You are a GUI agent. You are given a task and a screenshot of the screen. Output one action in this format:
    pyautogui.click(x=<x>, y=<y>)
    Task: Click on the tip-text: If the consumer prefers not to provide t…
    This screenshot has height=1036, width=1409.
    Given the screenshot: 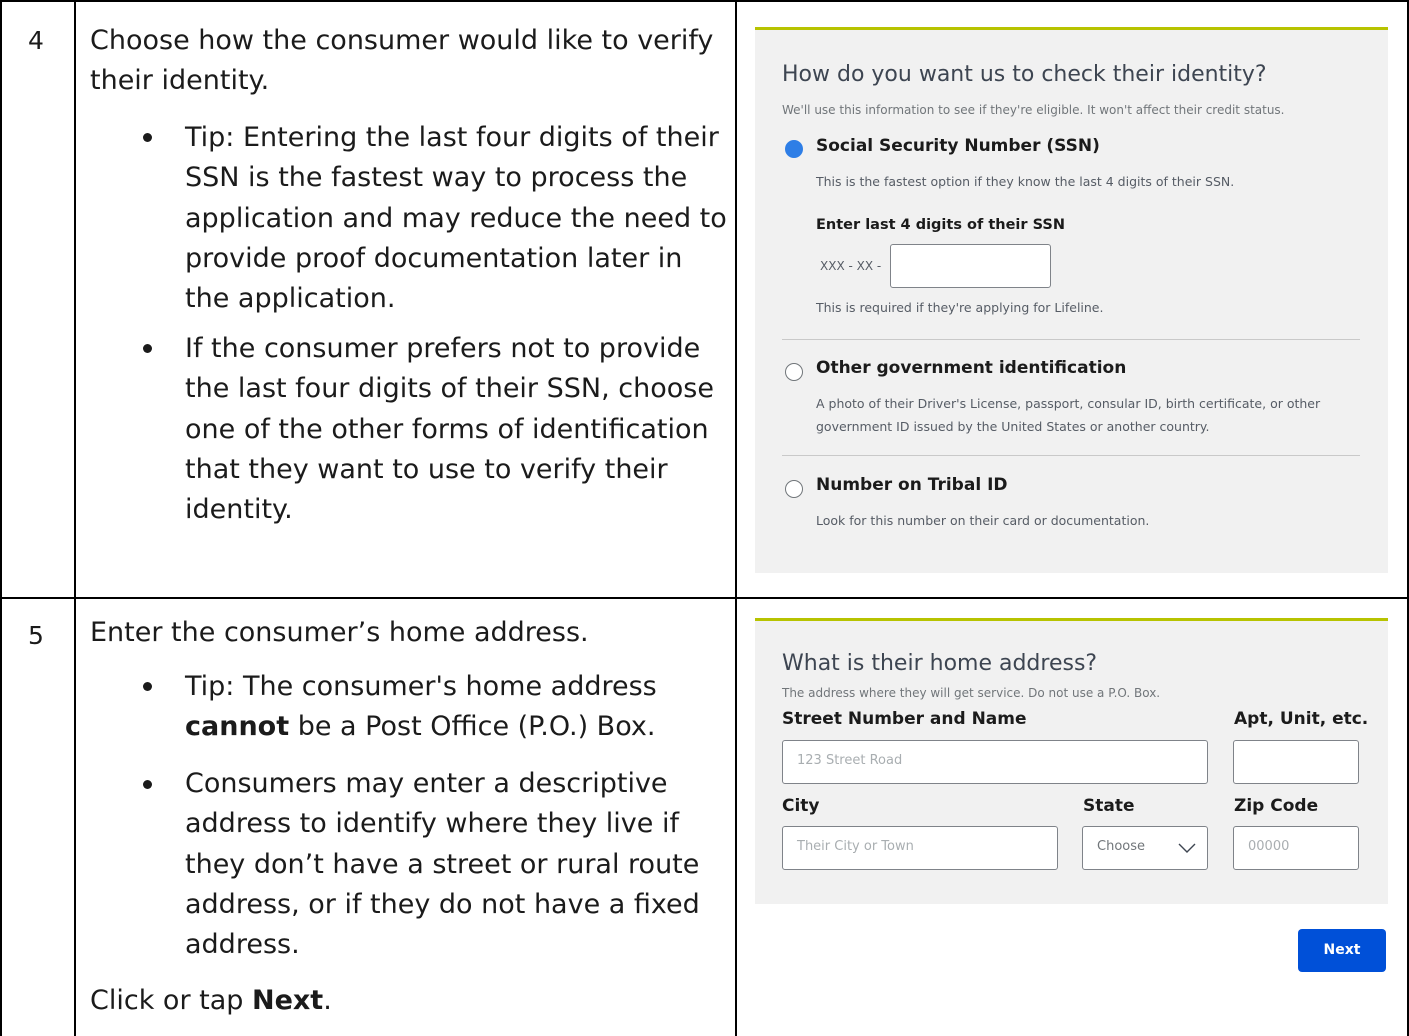 What is the action you would take?
    pyautogui.click(x=449, y=429)
    